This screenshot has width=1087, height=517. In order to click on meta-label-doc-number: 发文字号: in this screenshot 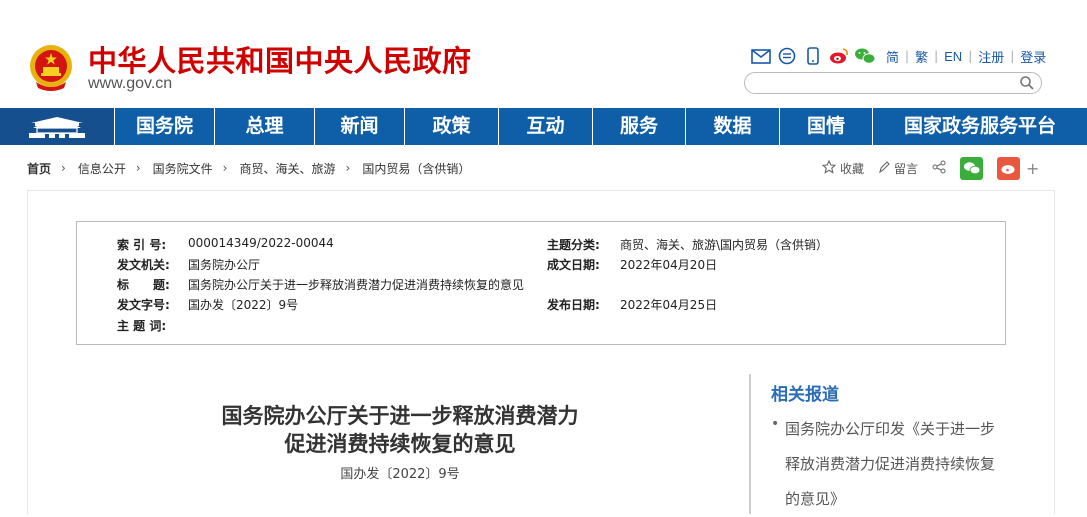, I will do `click(143, 305)`.